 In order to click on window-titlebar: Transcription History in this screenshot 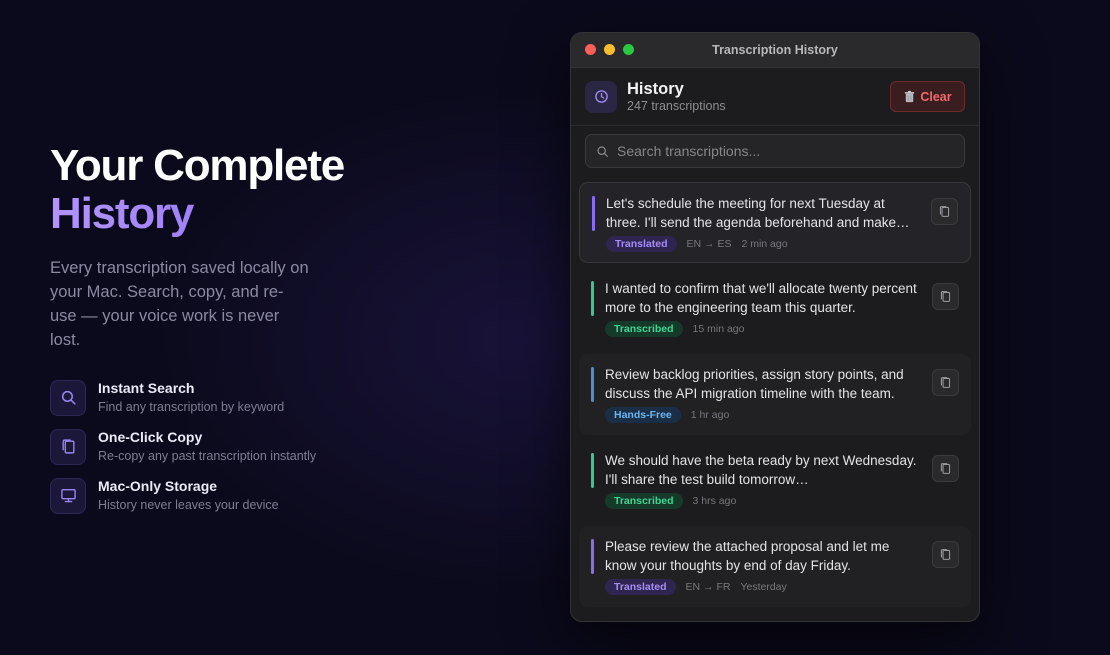, I will do `click(775, 50)`.